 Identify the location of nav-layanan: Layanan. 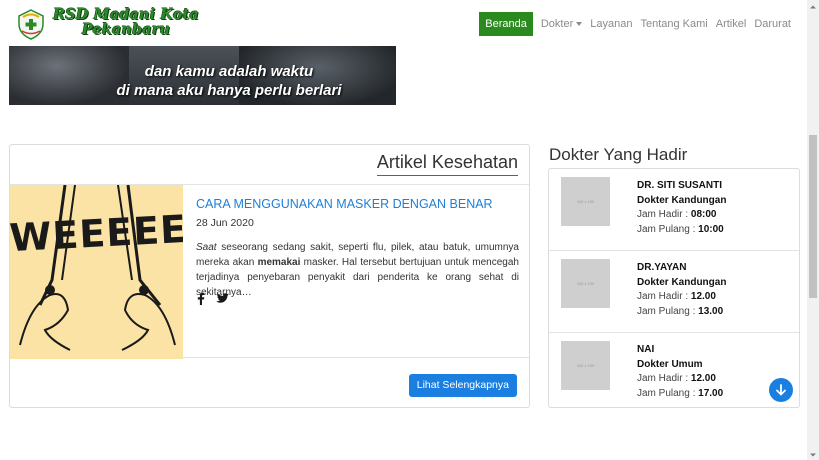
(611, 24).